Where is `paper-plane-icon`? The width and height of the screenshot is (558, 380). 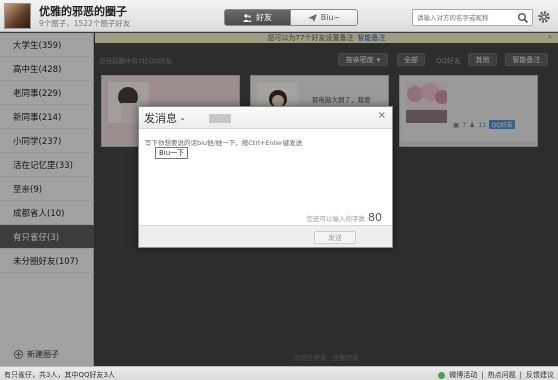
paper-plane-icon is located at coordinates (312, 17).